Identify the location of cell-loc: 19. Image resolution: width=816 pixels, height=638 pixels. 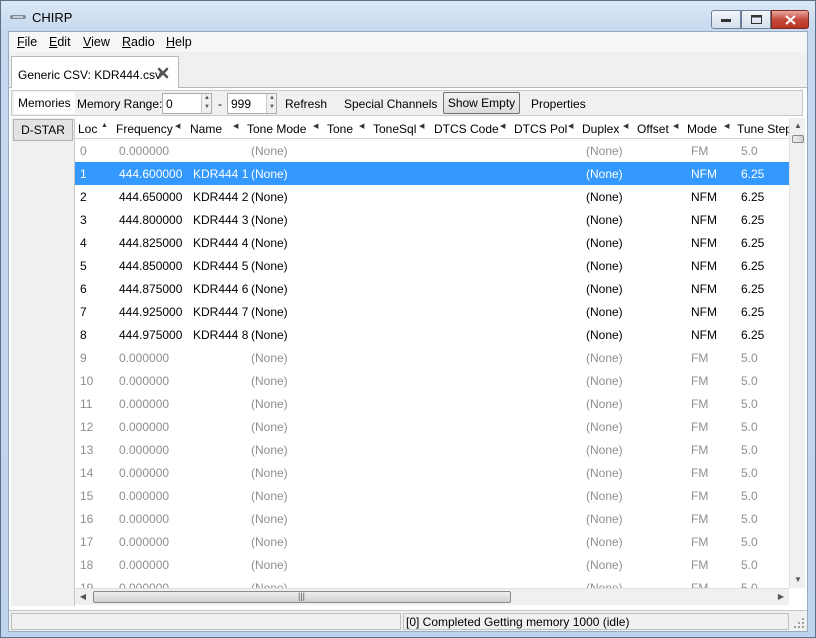
(86, 584).